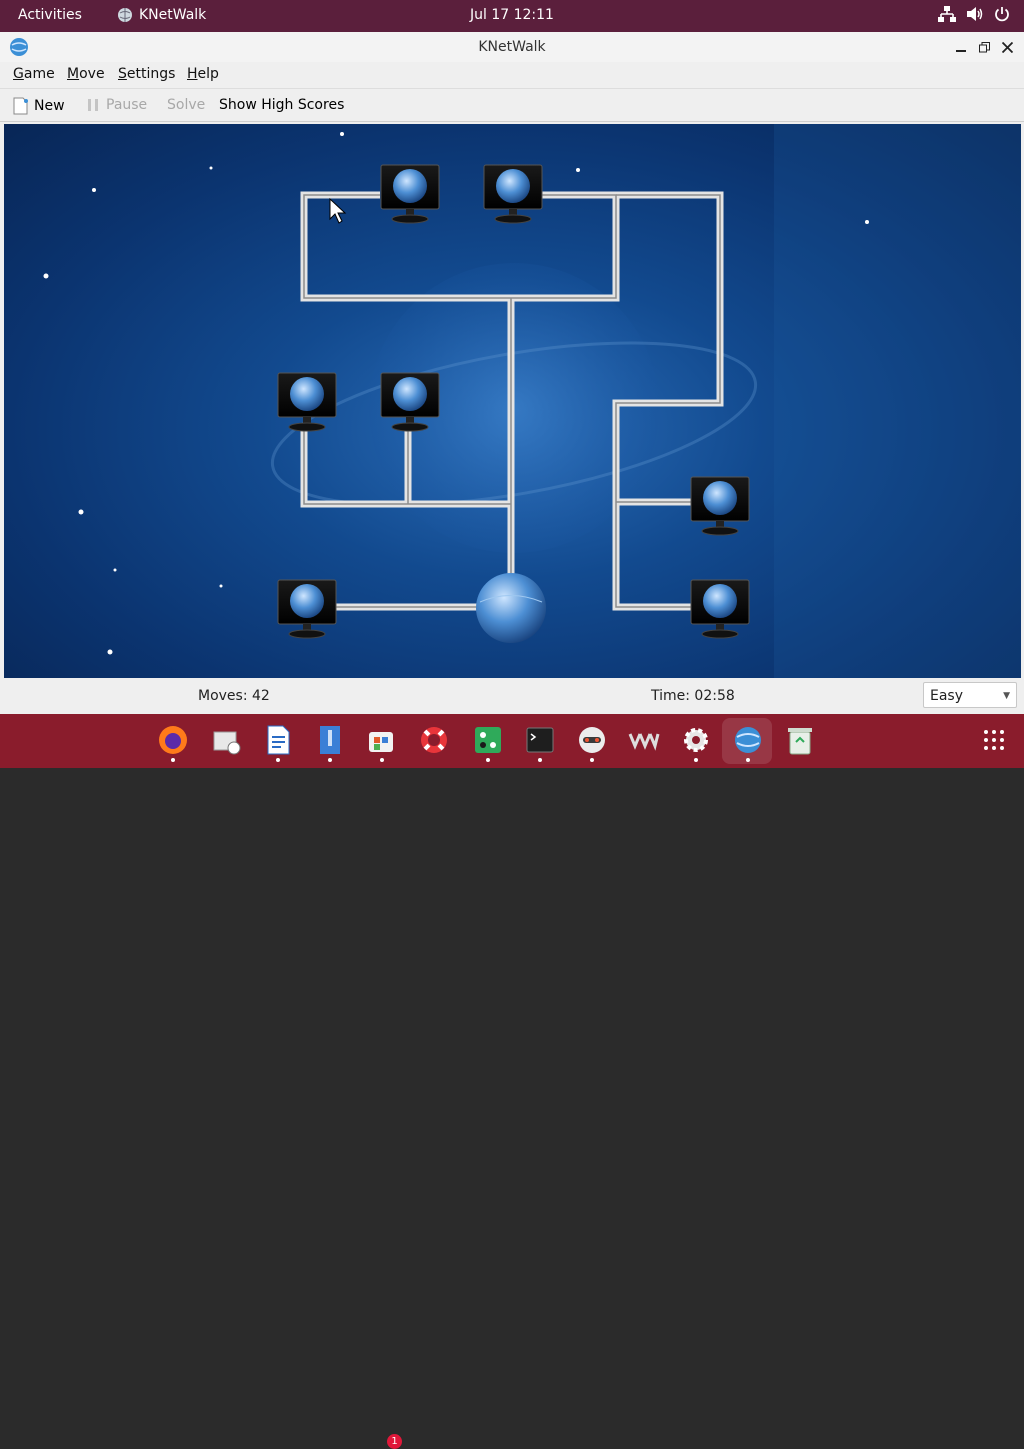  I want to click on solve-label: Solve, so click(186, 105).